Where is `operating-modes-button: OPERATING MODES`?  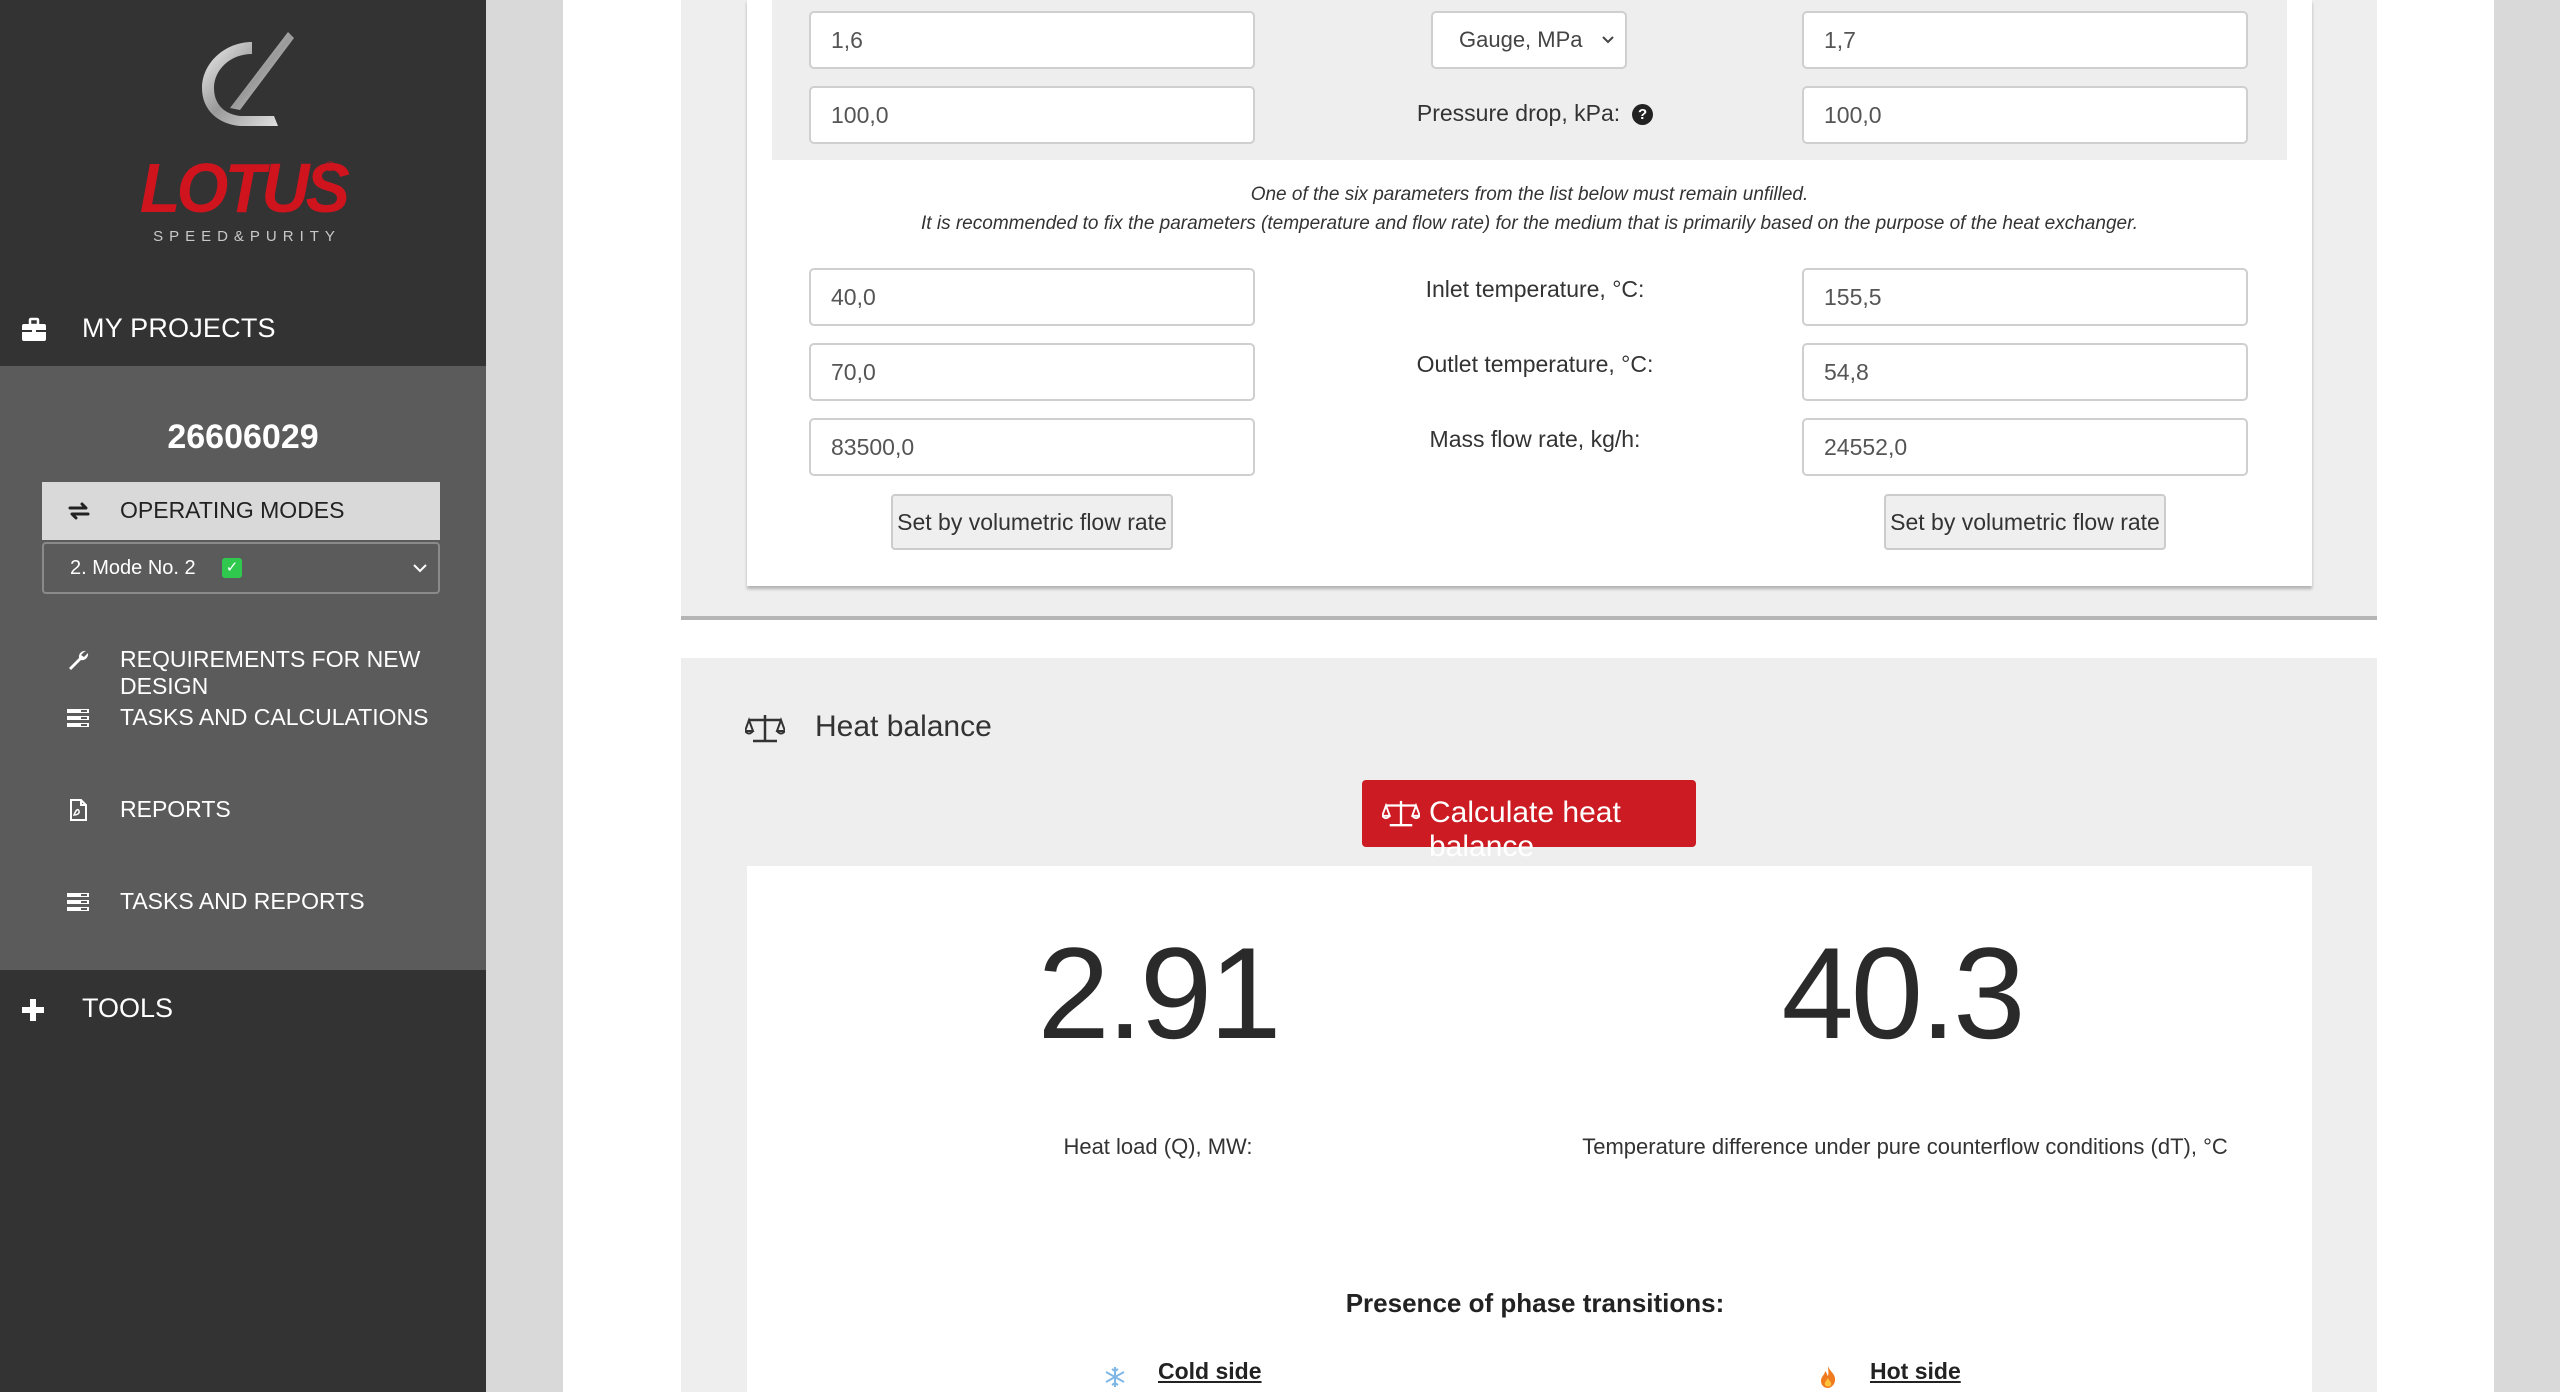
operating-modes-button: OPERATING MODES is located at coordinates (241, 511).